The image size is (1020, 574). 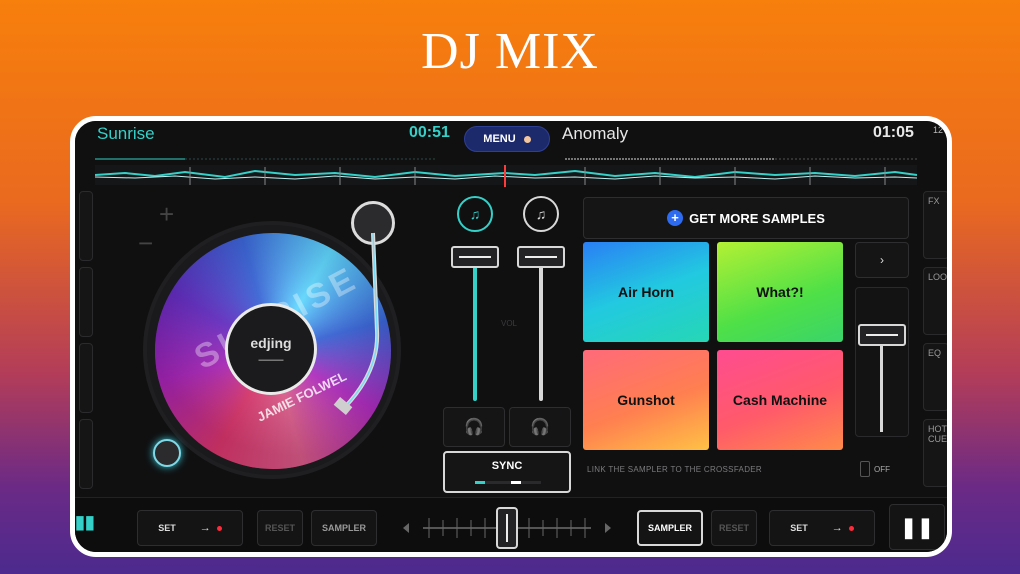 I want to click on sample-pad-what: What?!, so click(x=780, y=292).